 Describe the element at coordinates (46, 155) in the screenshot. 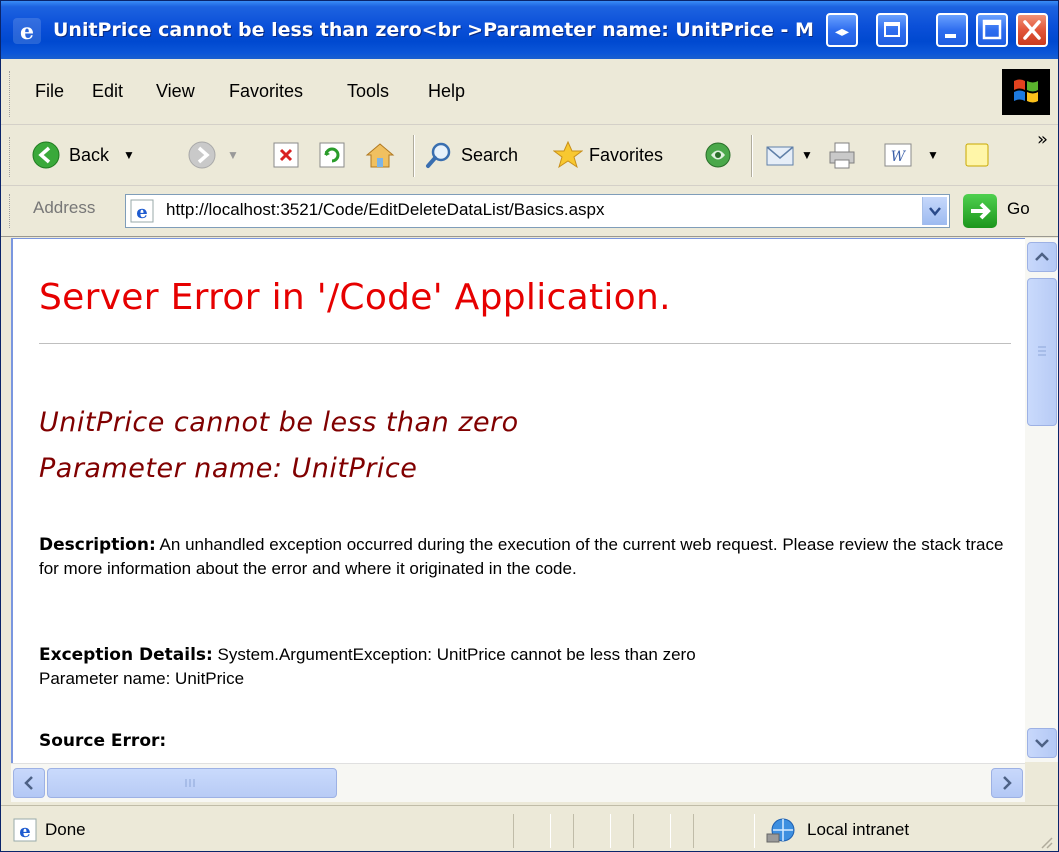

I see `back-arrow-icon` at that location.